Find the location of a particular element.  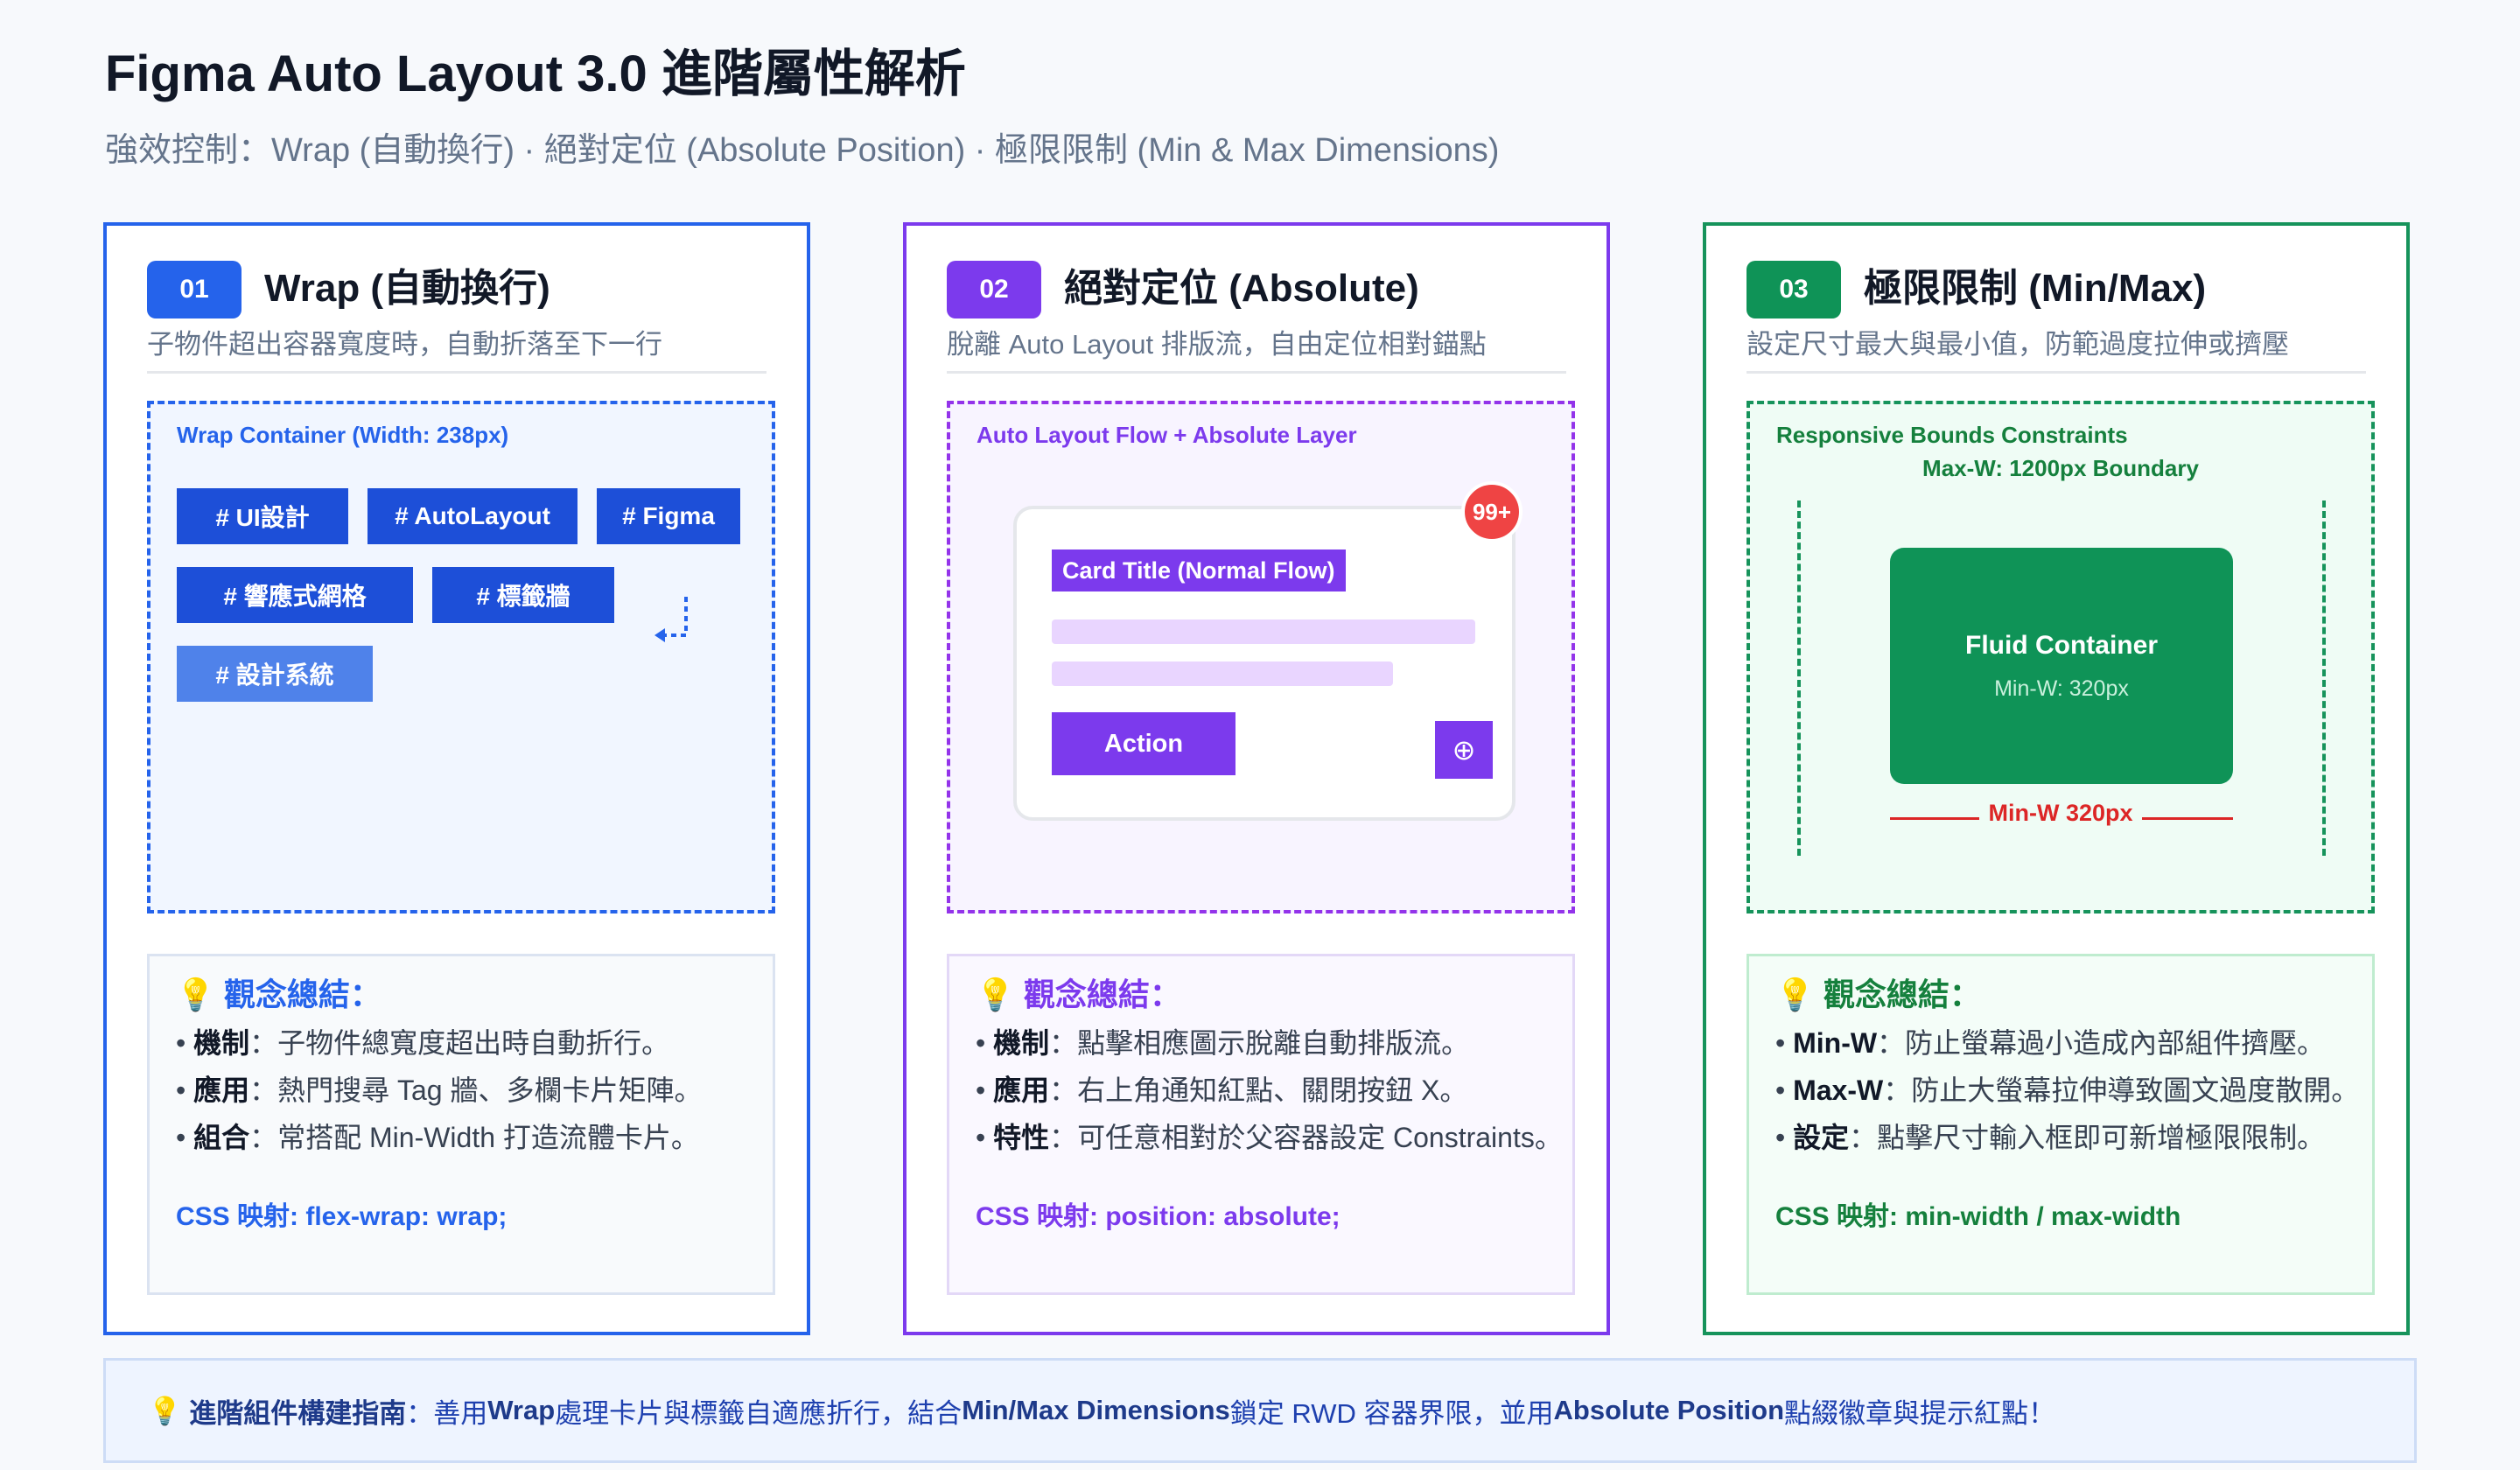

footer-lead: 進階組件構建指南 is located at coordinates (298, 1413).